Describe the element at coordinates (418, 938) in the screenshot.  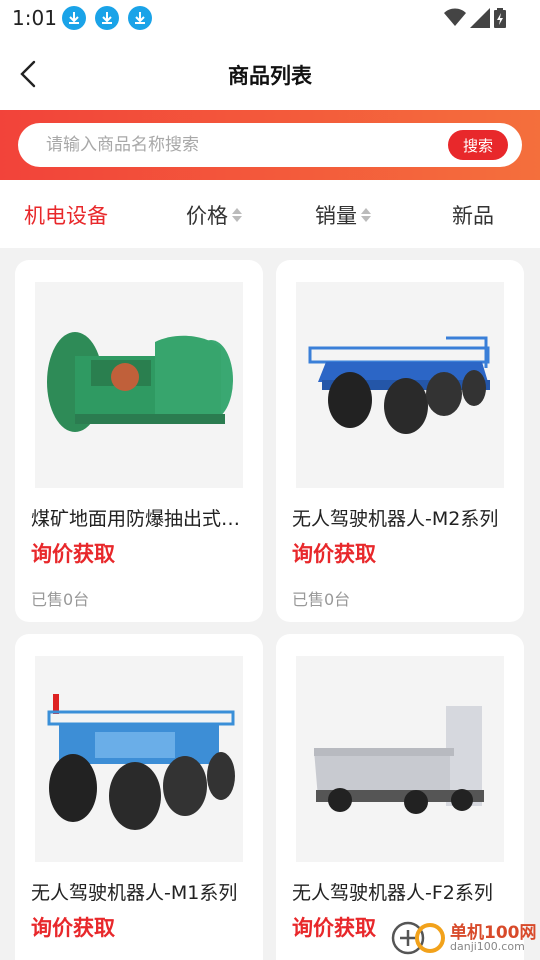
I see `watermark-logo-icon` at that location.